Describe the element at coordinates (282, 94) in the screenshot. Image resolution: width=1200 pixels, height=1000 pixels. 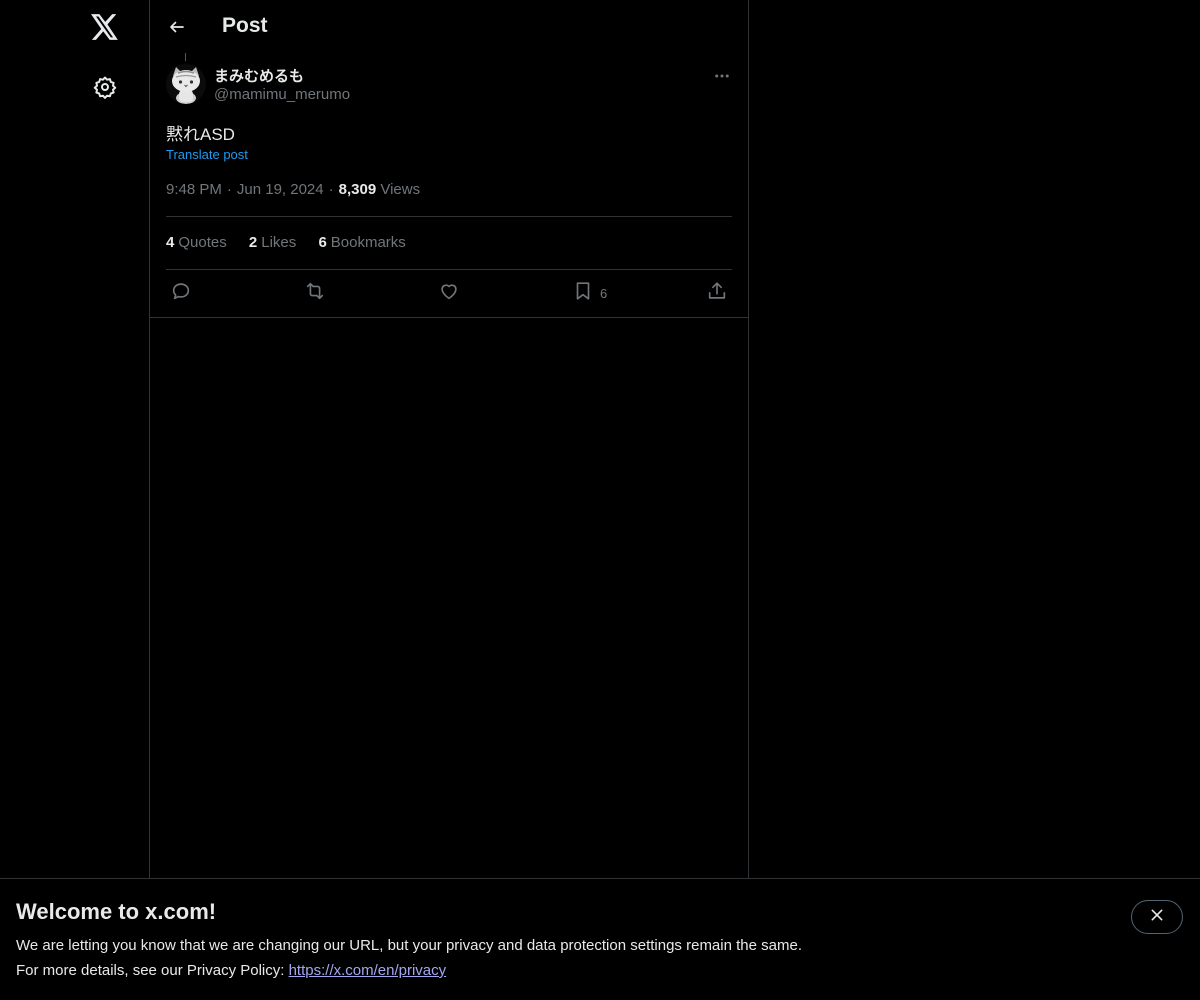
I see `author-handle: @mamimu_merumo` at that location.